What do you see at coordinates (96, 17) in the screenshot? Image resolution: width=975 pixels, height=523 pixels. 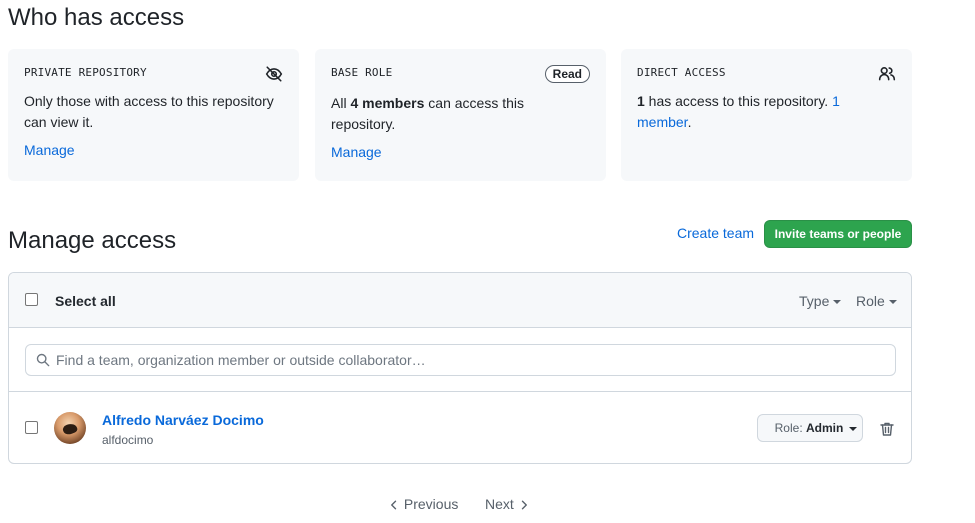 I see `who-has-access-heading: Who has access` at bounding box center [96, 17].